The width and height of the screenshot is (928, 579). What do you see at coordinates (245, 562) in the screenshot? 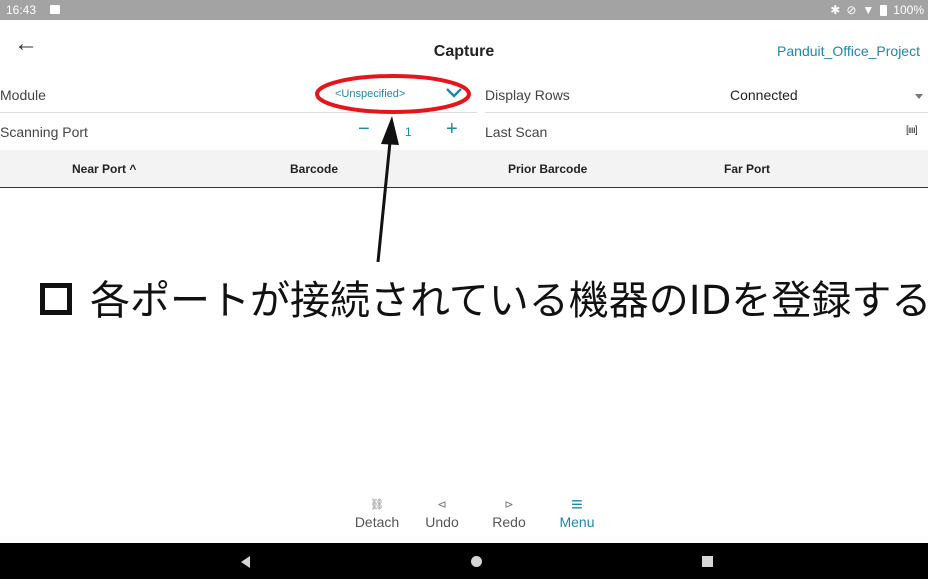
I see `nav-back-icon` at bounding box center [245, 562].